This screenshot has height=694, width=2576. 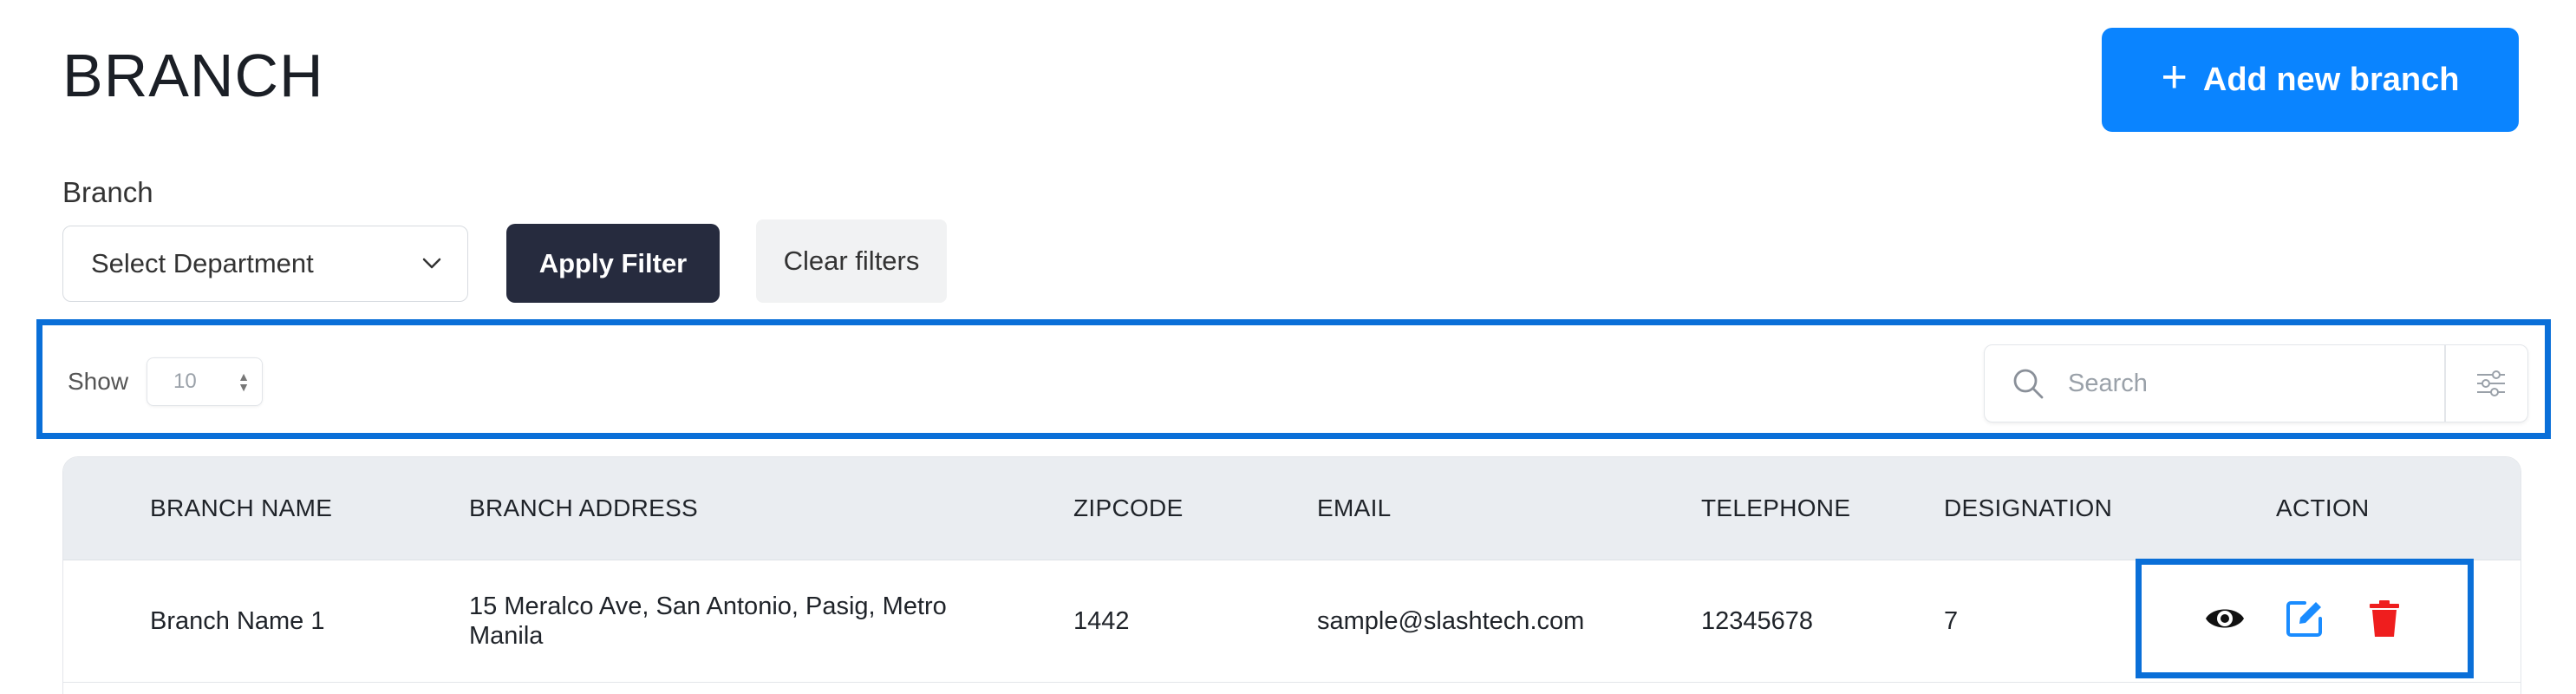 What do you see at coordinates (241, 508) in the screenshot?
I see `column-header-branch-name: BRANCH NAME` at bounding box center [241, 508].